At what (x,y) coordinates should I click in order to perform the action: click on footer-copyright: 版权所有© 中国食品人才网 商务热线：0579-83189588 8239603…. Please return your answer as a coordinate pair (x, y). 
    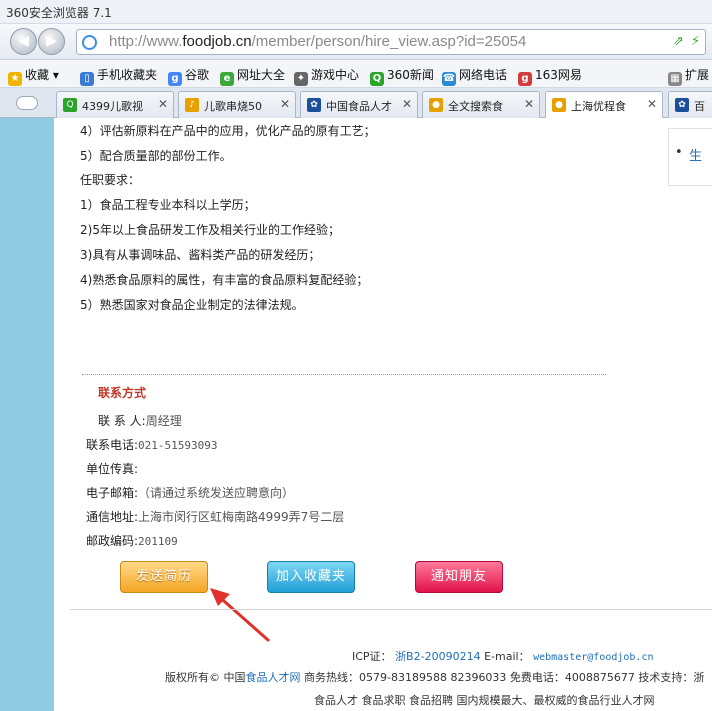
    Looking at the image, I should click on (435, 677).